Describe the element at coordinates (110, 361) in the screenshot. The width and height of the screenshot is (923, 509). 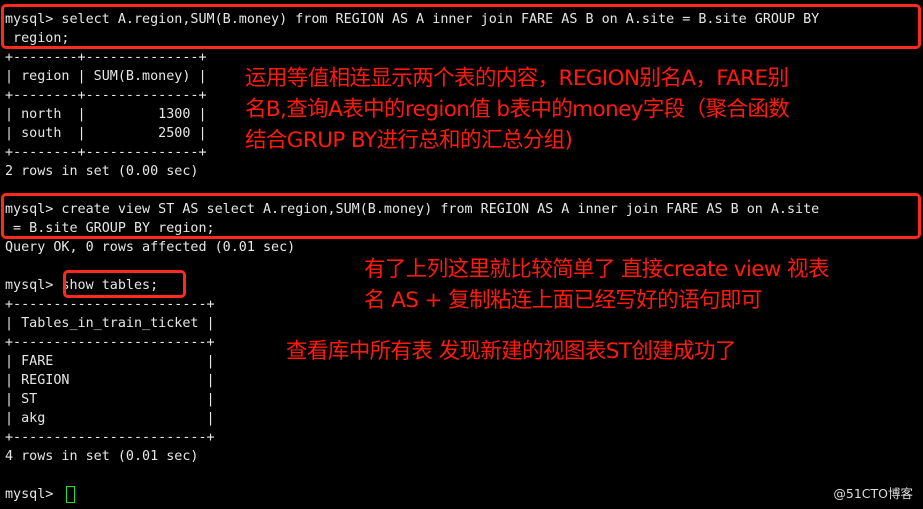
I see `table-row: | FARE |` at that location.